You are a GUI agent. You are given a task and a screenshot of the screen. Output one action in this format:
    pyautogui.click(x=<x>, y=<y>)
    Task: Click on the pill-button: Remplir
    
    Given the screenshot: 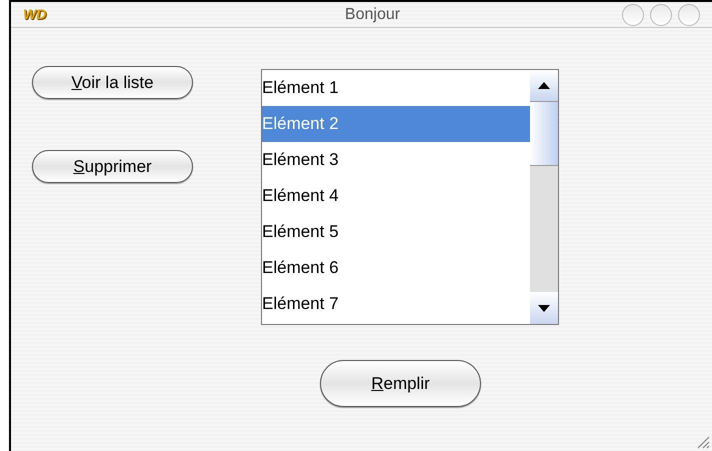 What is the action you would take?
    pyautogui.click(x=400, y=383)
    